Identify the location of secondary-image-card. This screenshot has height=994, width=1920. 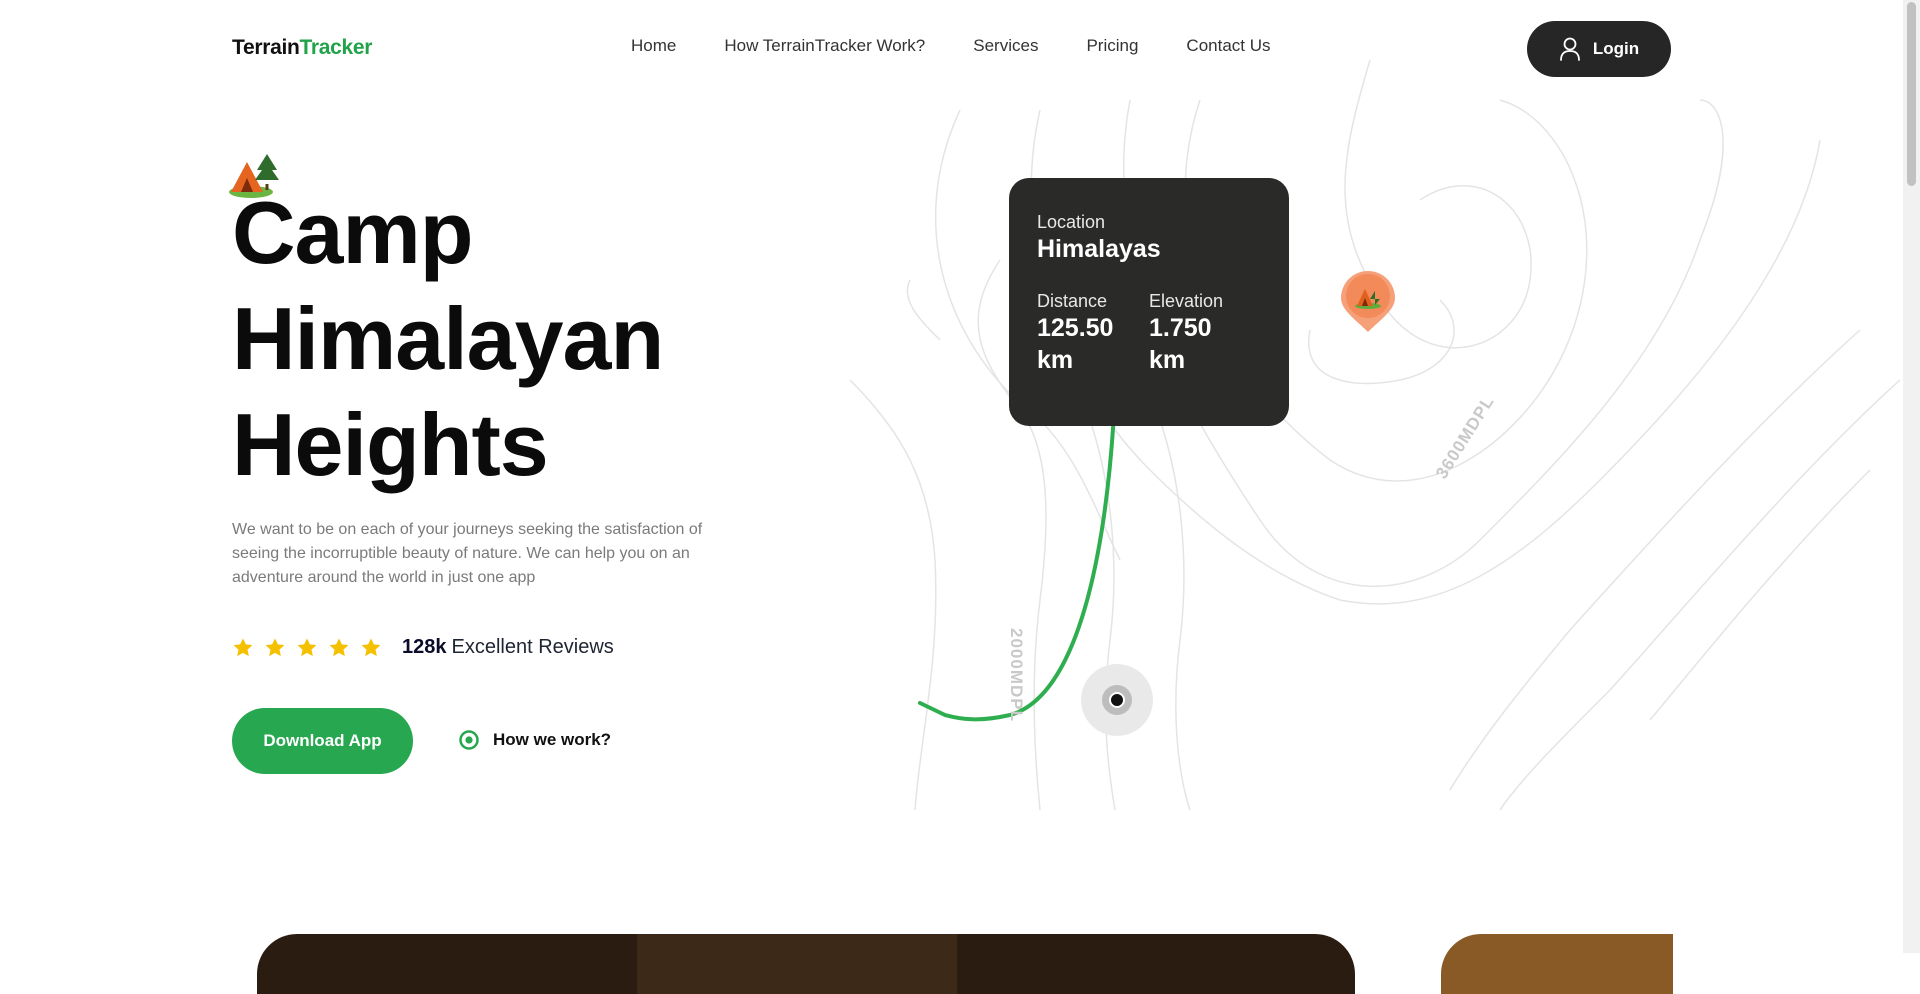
(1557, 964).